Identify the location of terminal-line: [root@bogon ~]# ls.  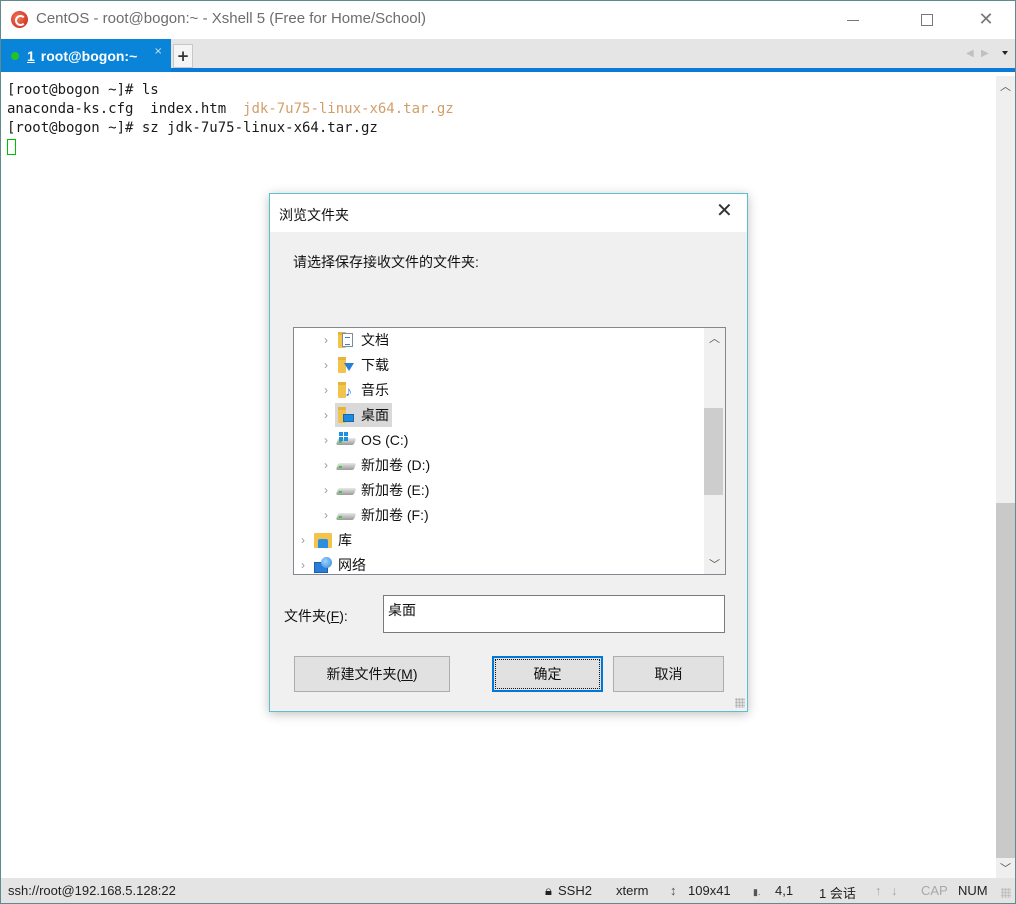
(501, 90).